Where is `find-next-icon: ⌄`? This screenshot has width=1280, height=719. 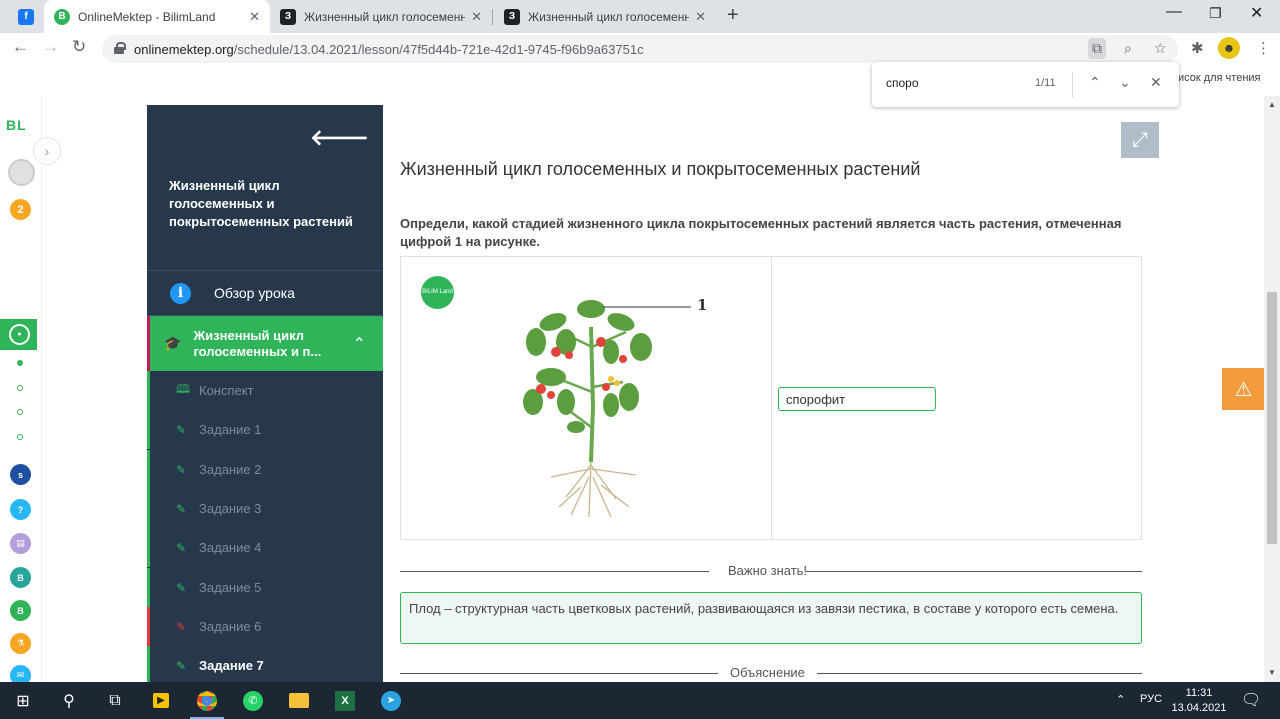 find-next-icon: ⌄ is located at coordinates (1125, 82).